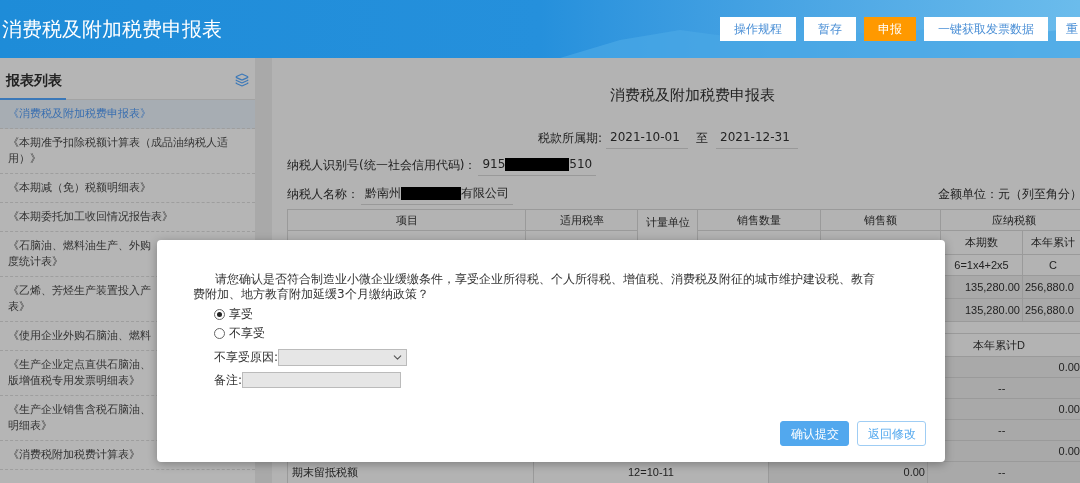 The image size is (1080, 483). Describe the element at coordinates (1010, 220) in the screenshot. I see `column-header: 应纳税额` at that location.